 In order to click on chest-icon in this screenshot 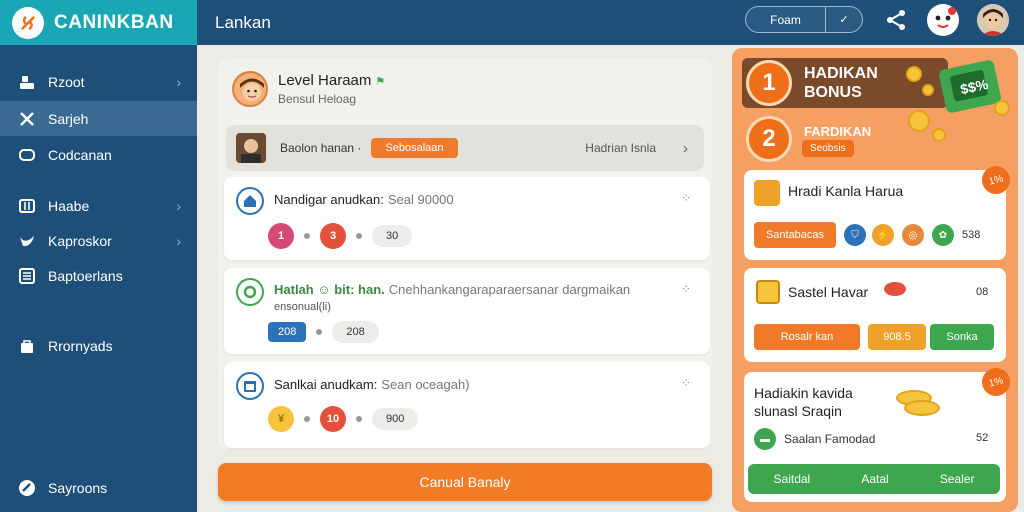, I will do `click(767, 193)`.